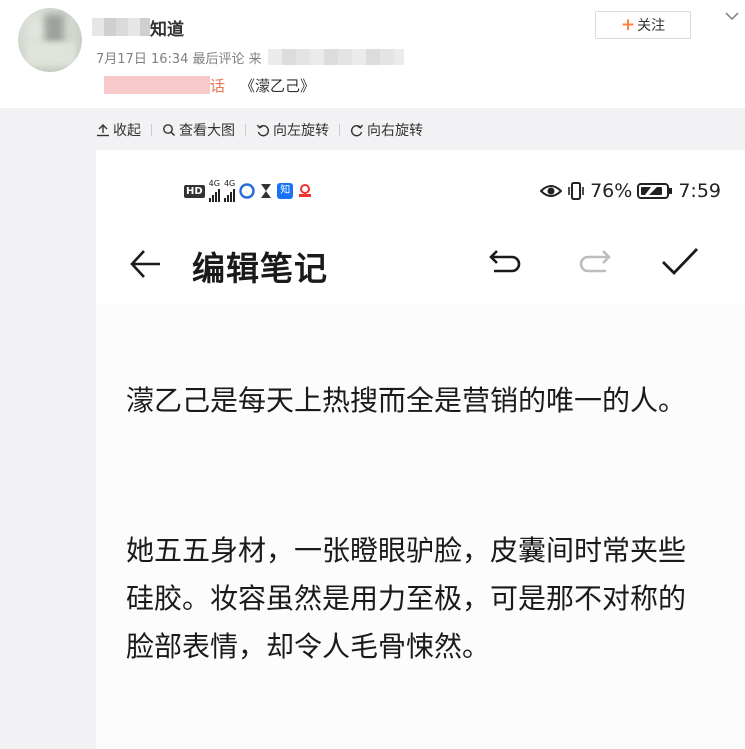 Image resolution: width=745 pixels, height=749 pixels. I want to click on status-right-icons: 76% 7:59, so click(630, 191).